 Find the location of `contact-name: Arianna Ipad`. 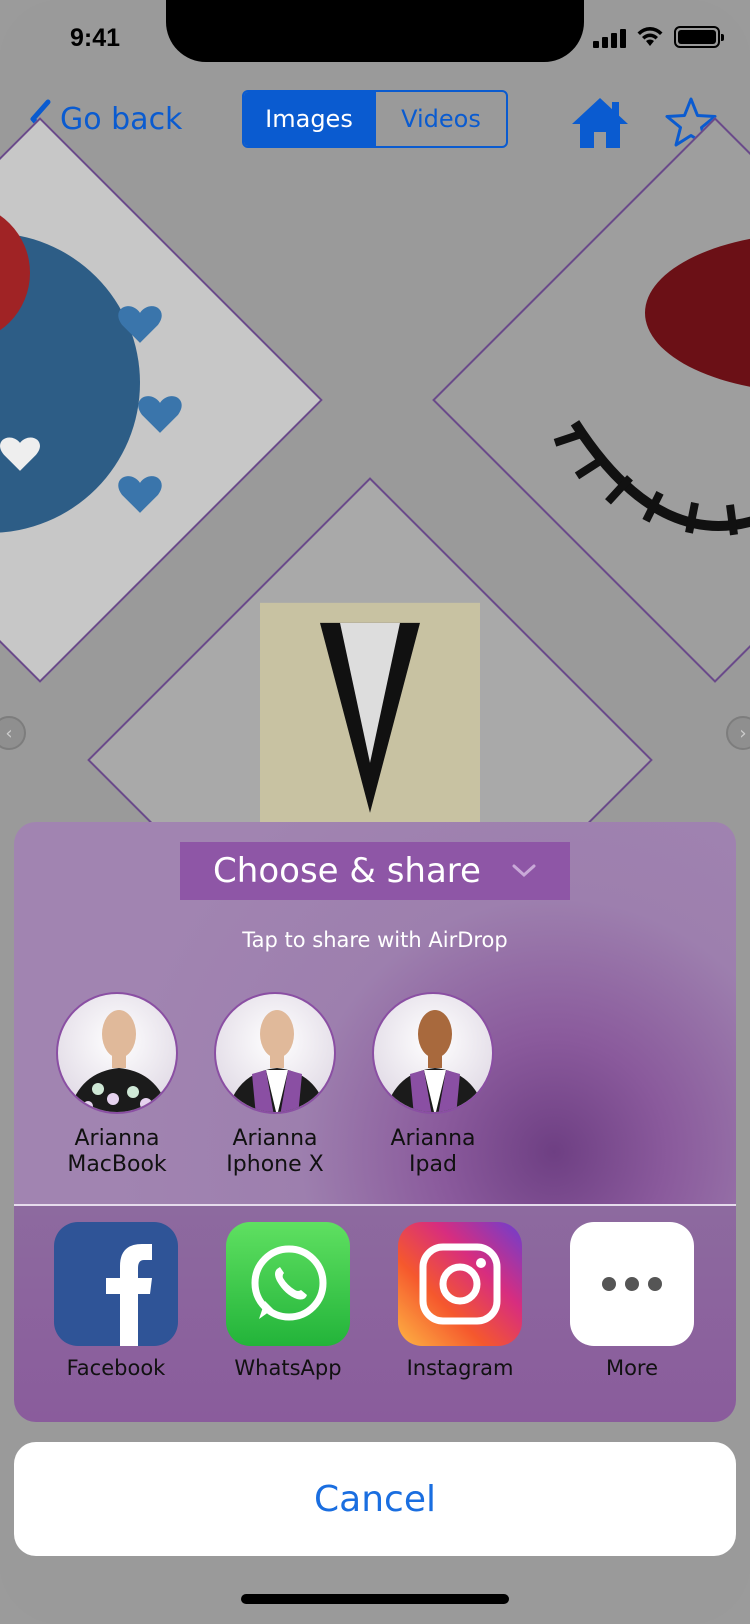

contact-name: Arianna Ipad is located at coordinates (433, 1152).